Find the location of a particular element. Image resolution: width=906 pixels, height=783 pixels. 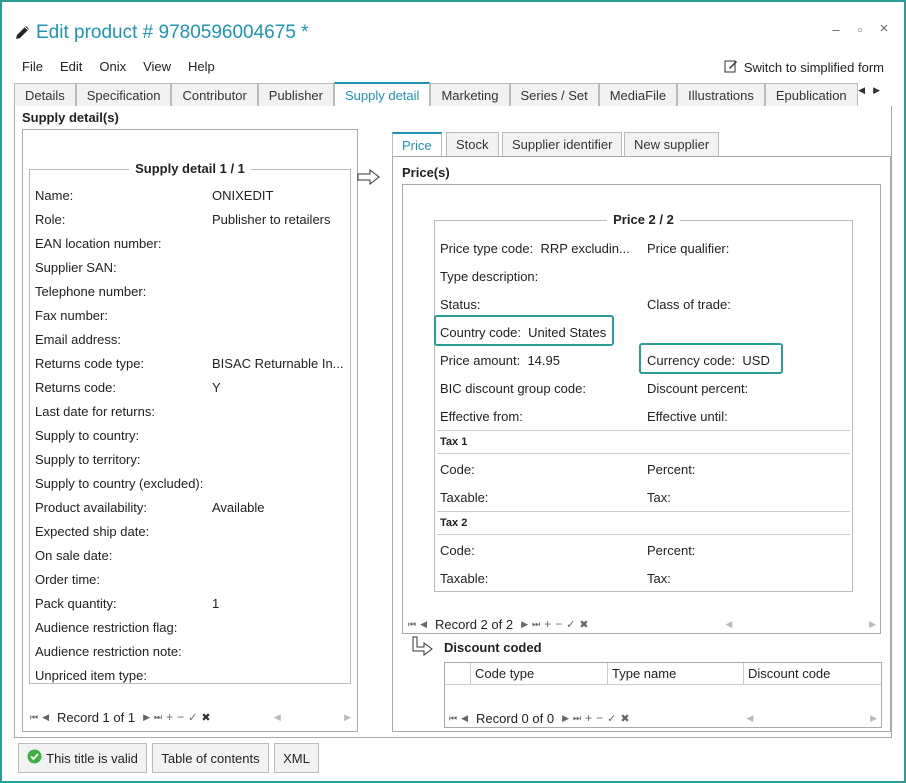

price-record-text: Record 2 of 2 is located at coordinates (474, 624).